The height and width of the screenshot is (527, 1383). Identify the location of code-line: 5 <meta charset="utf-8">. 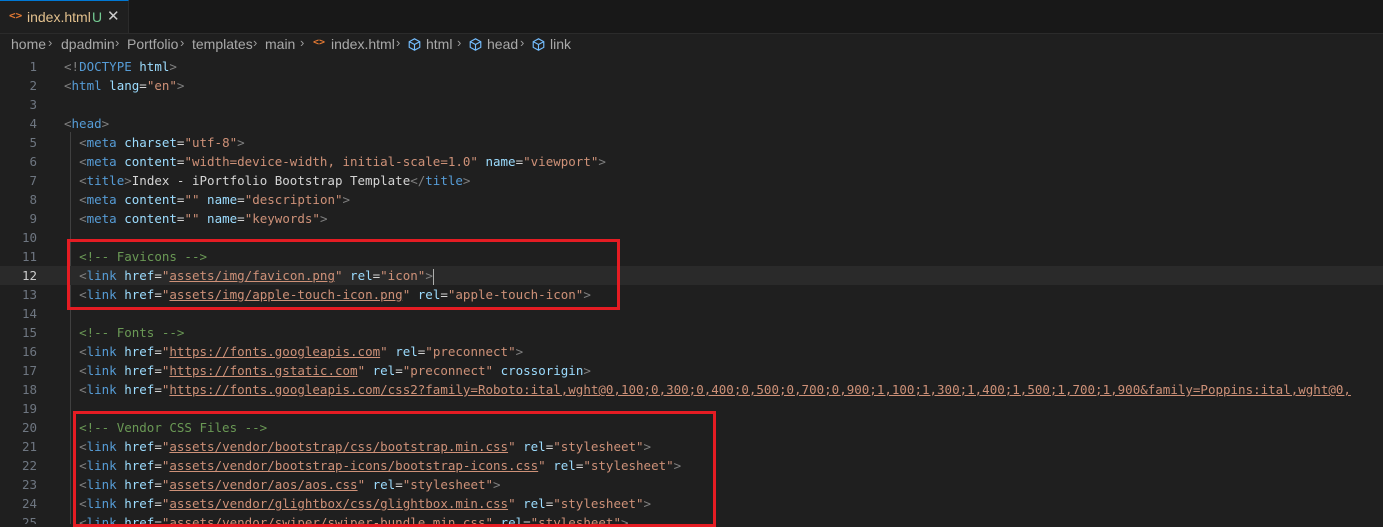
(691, 142).